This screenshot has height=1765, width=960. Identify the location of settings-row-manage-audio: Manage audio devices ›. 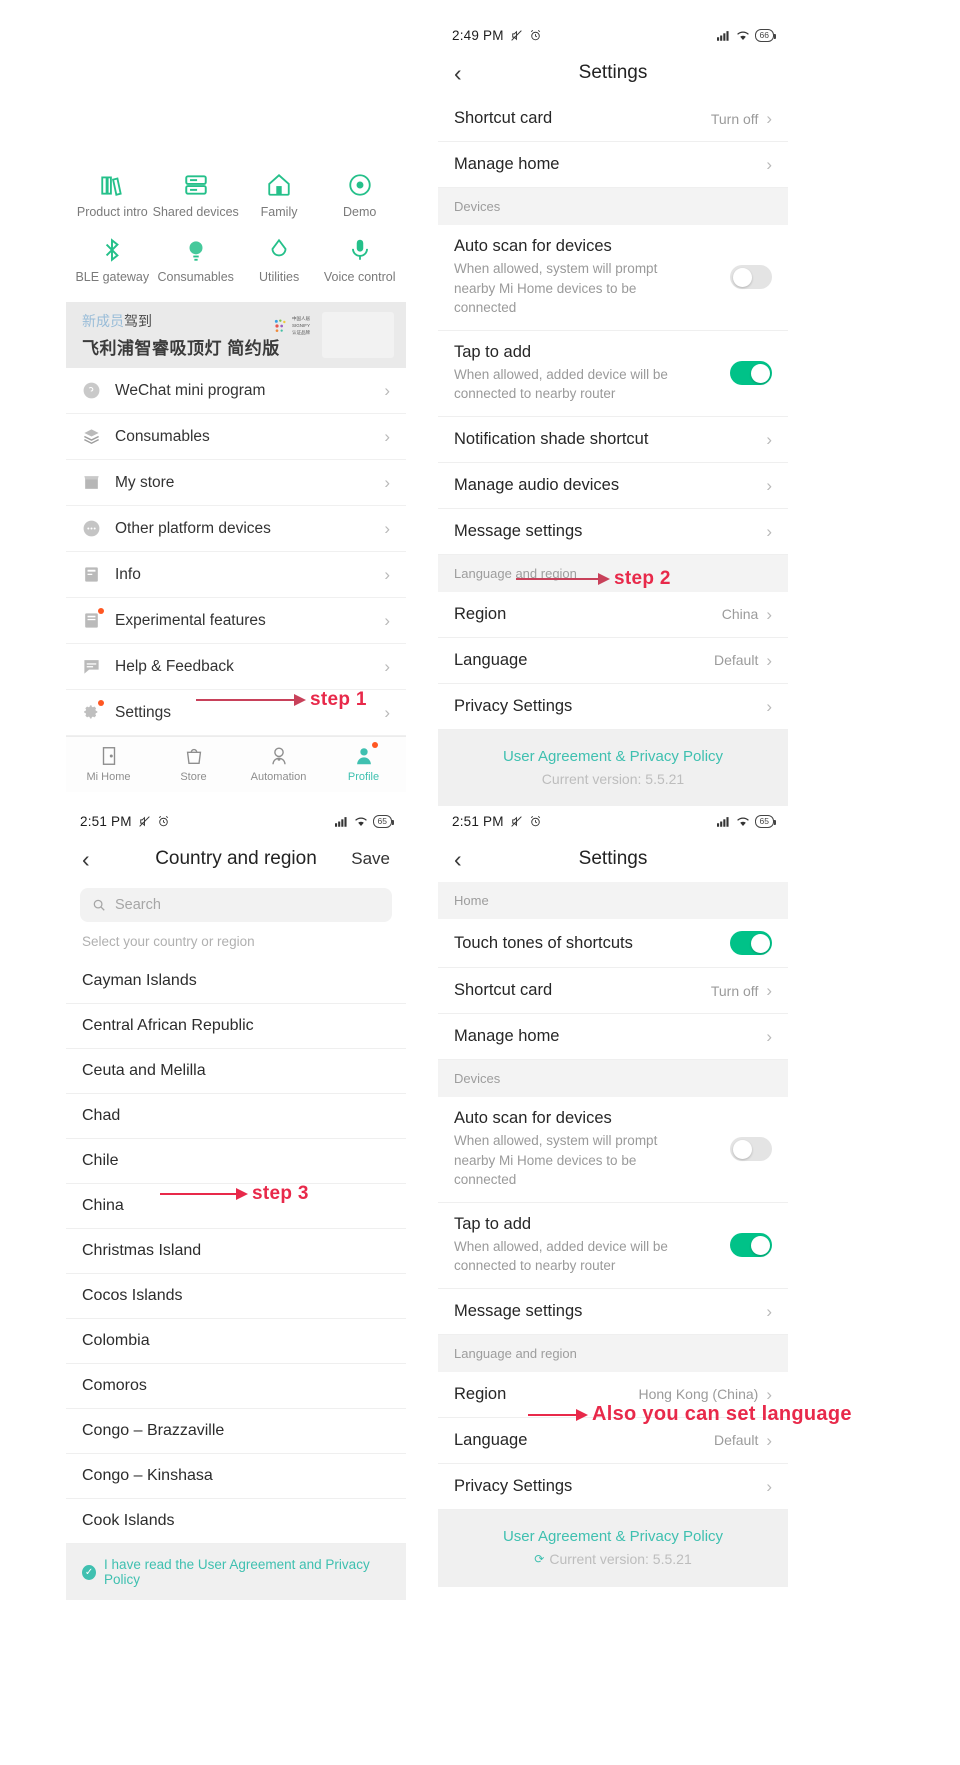
(613, 486).